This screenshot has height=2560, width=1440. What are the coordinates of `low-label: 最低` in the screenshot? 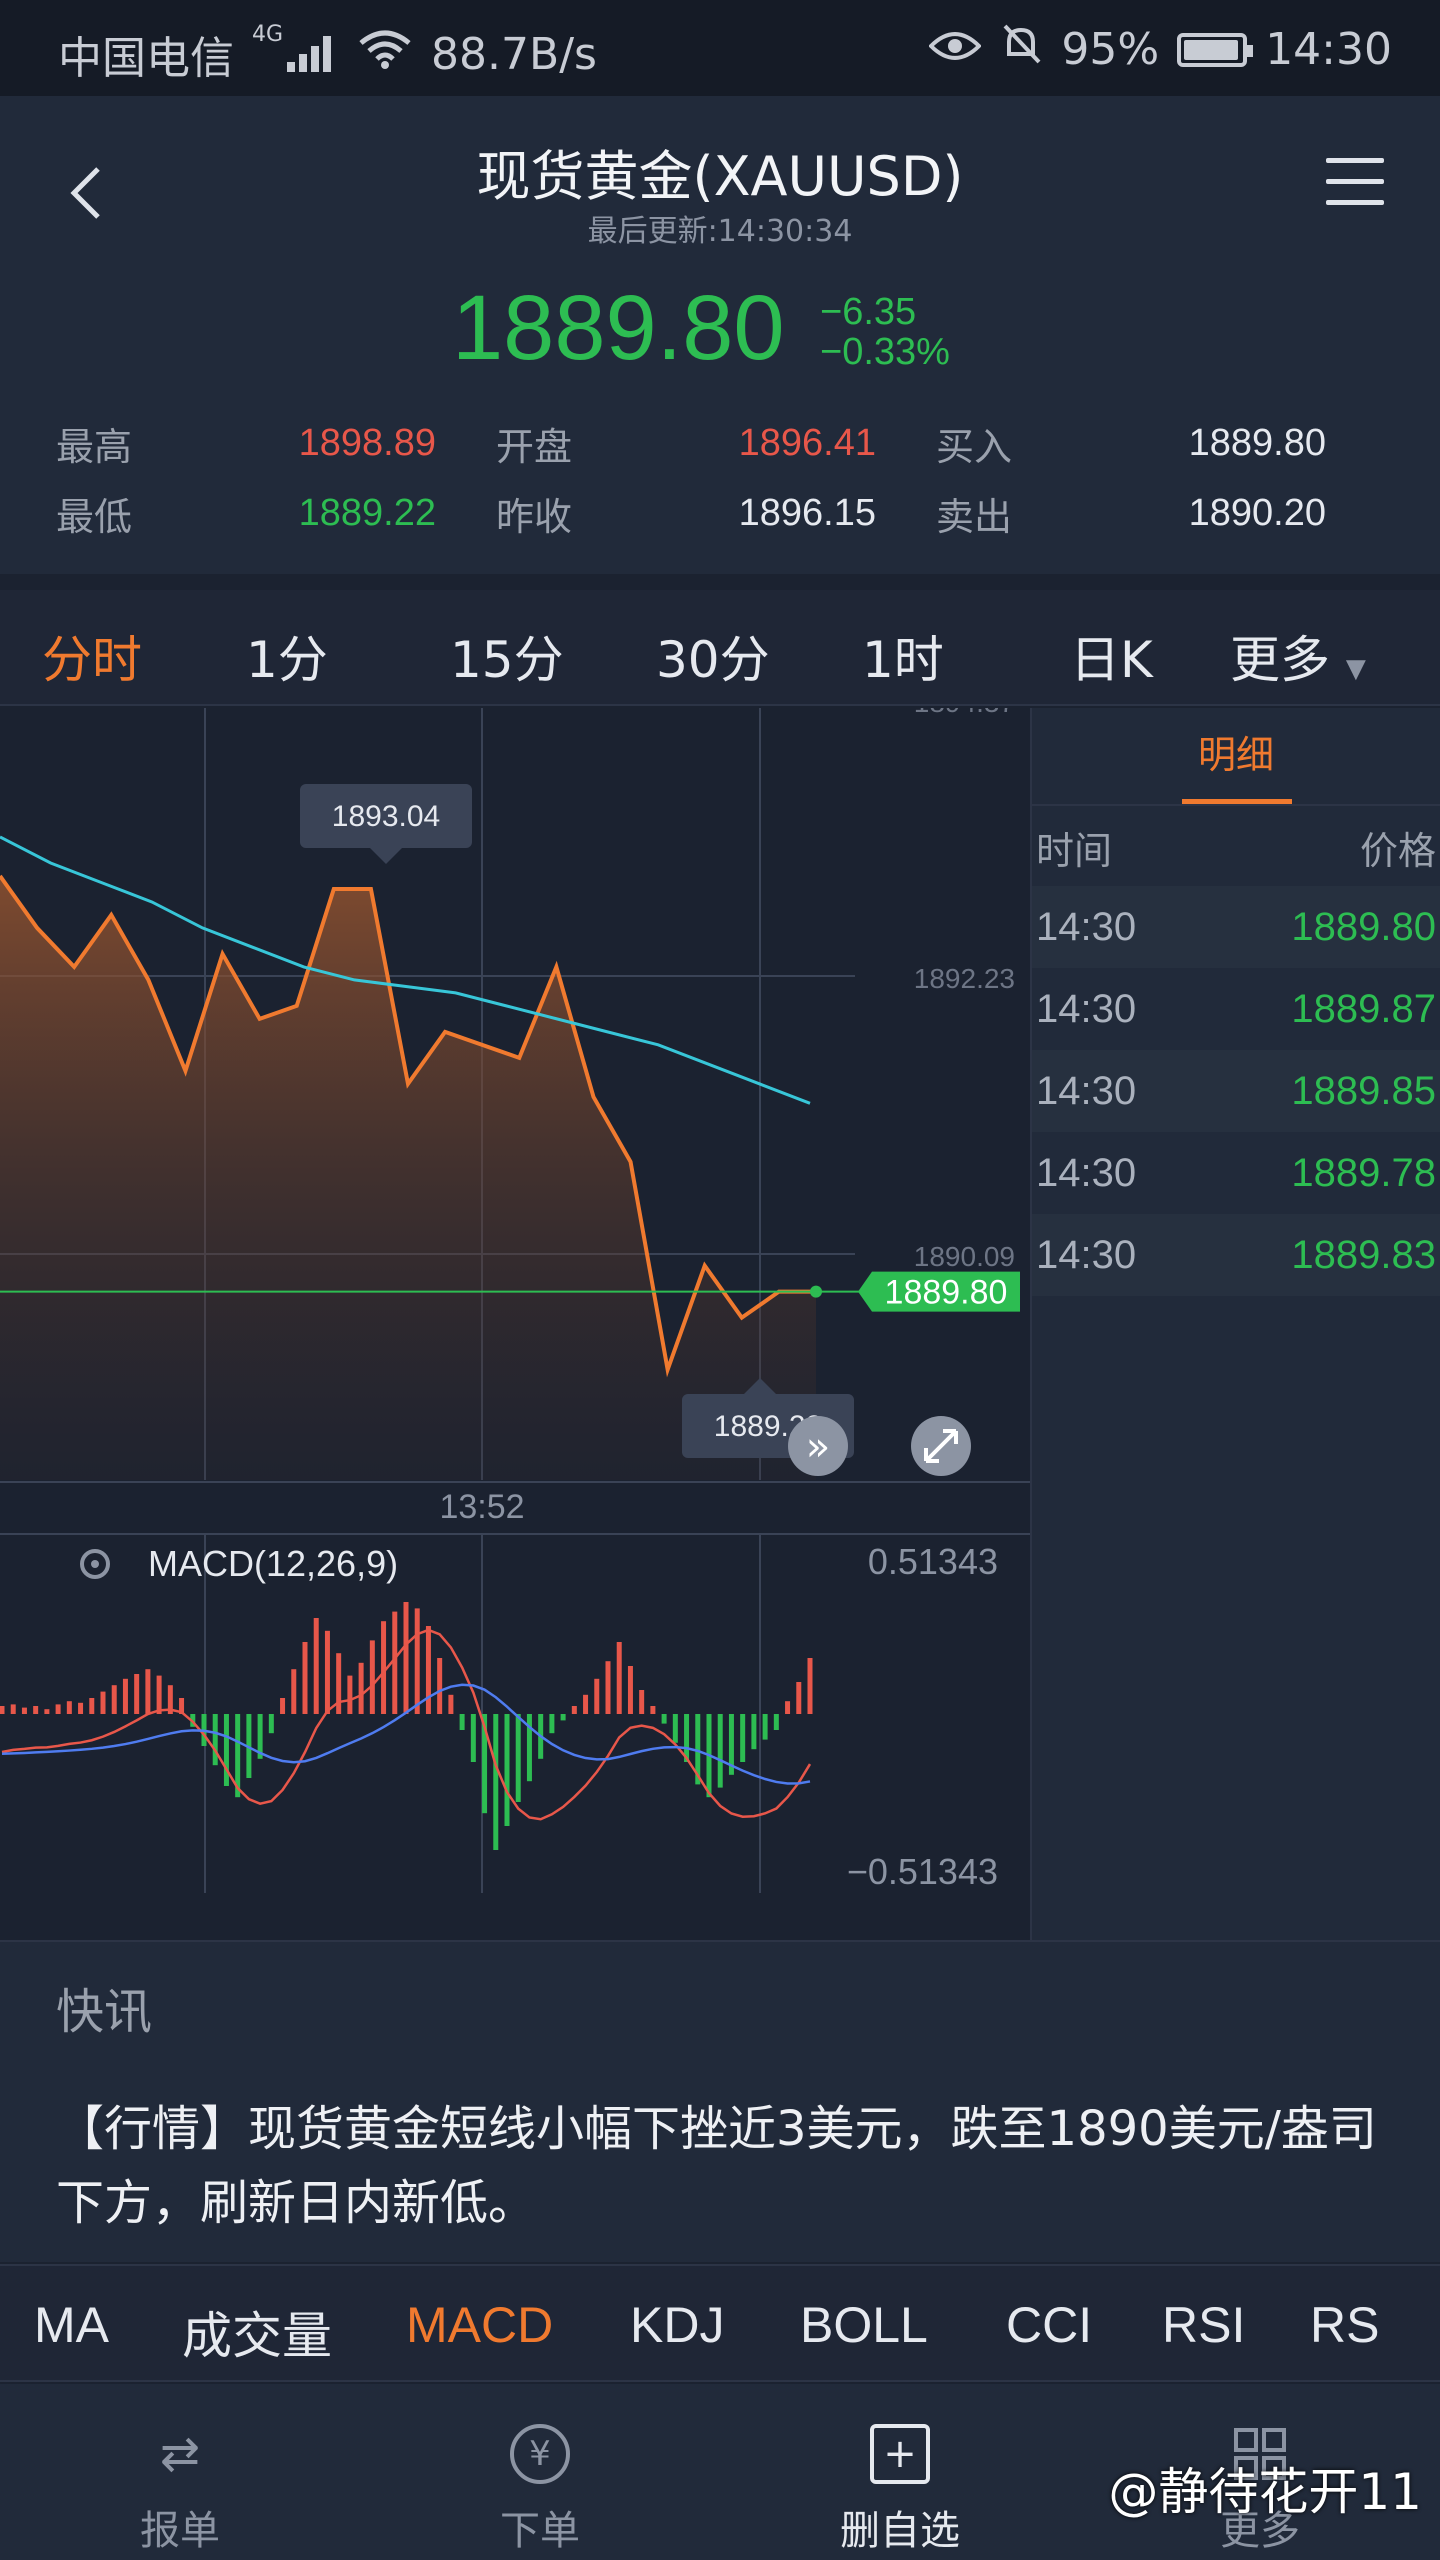 It's located at (94, 516).